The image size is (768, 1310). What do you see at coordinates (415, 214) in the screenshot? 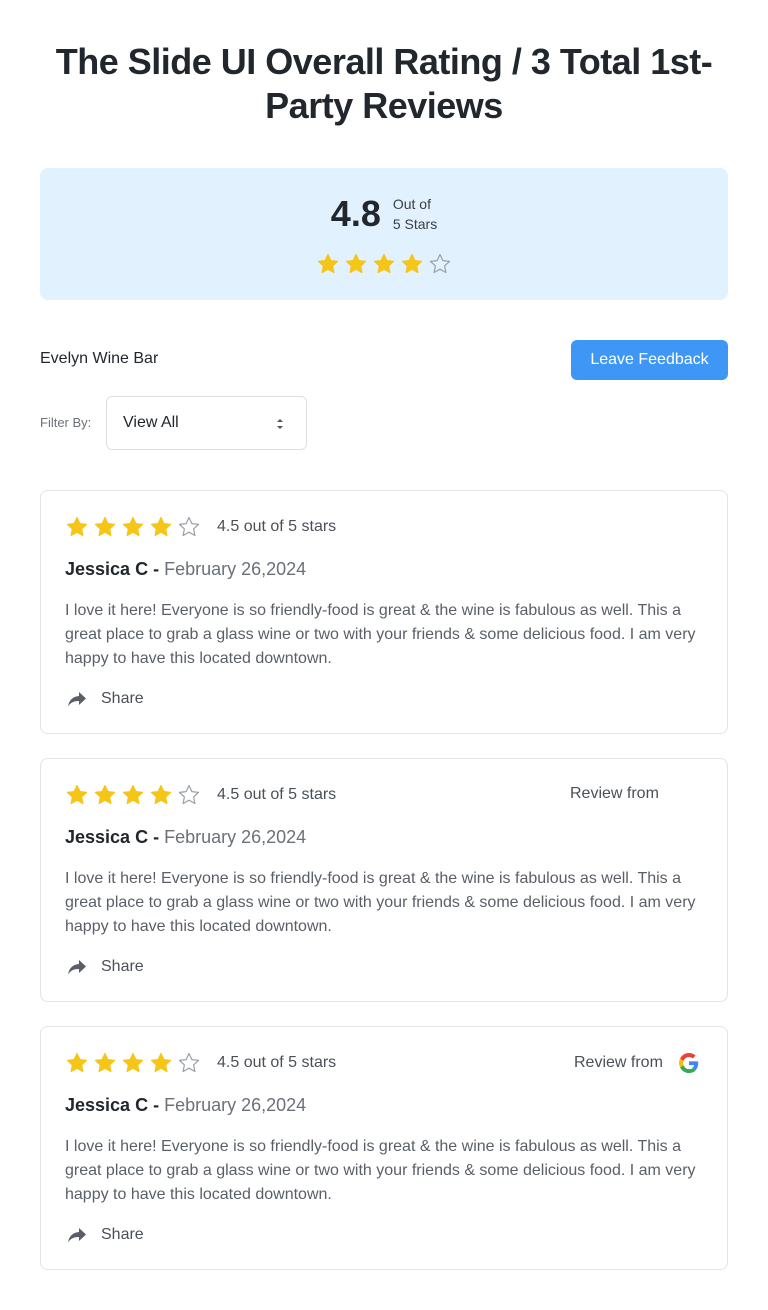
I see `overall-out-of: Out of 5 Stars` at bounding box center [415, 214].